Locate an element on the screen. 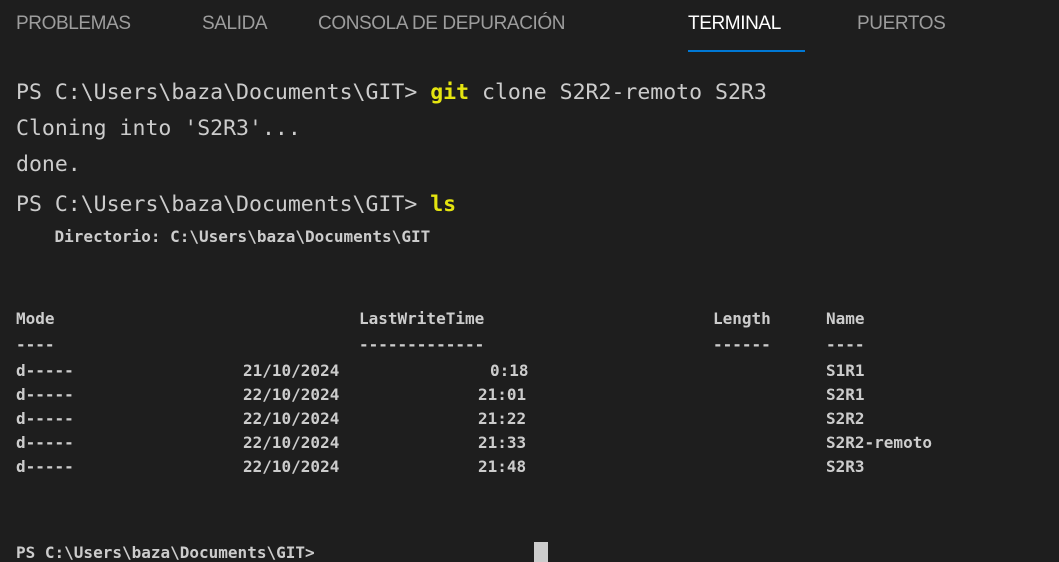 Image resolution: width=1059 pixels, height=562 pixels. terminal-line-final-prompt: PS C:\Users\baza\Documents\GIT> is located at coordinates (170, 552).